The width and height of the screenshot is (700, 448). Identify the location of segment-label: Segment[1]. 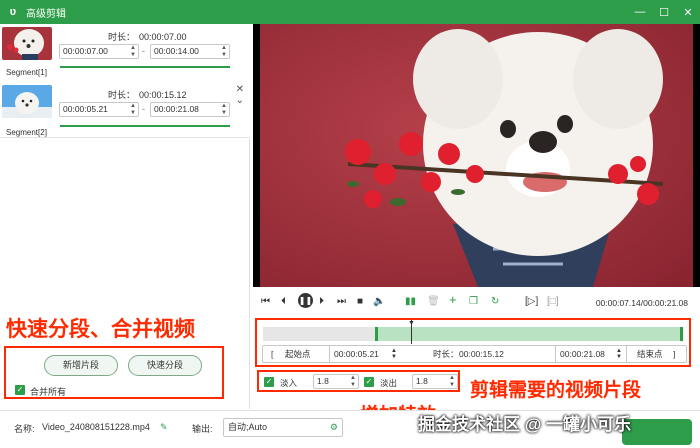
(26, 72).